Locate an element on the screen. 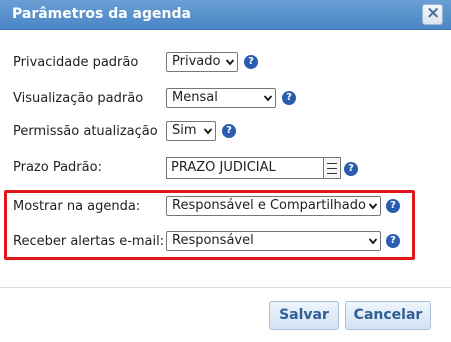  email-alerts-label: Receber alertas e-mail: is located at coordinates (89, 241).